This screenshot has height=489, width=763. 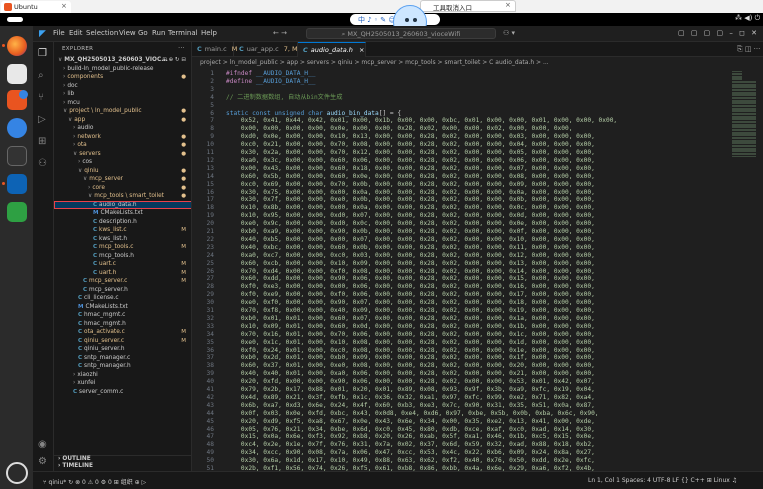 What do you see at coordinates (266, 49) in the screenshot?
I see `tab-uar-app-c: Cuar_app.c 7, M` at bounding box center [266, 49].